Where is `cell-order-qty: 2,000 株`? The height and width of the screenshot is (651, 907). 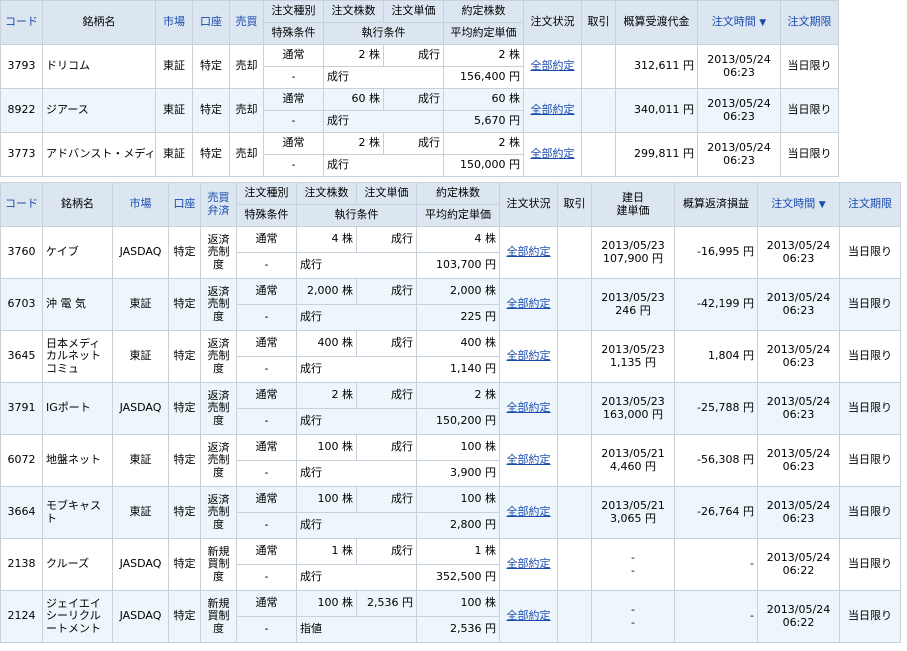 cell-order-qty: 2,000 株 is located at coordinates (326, 291).